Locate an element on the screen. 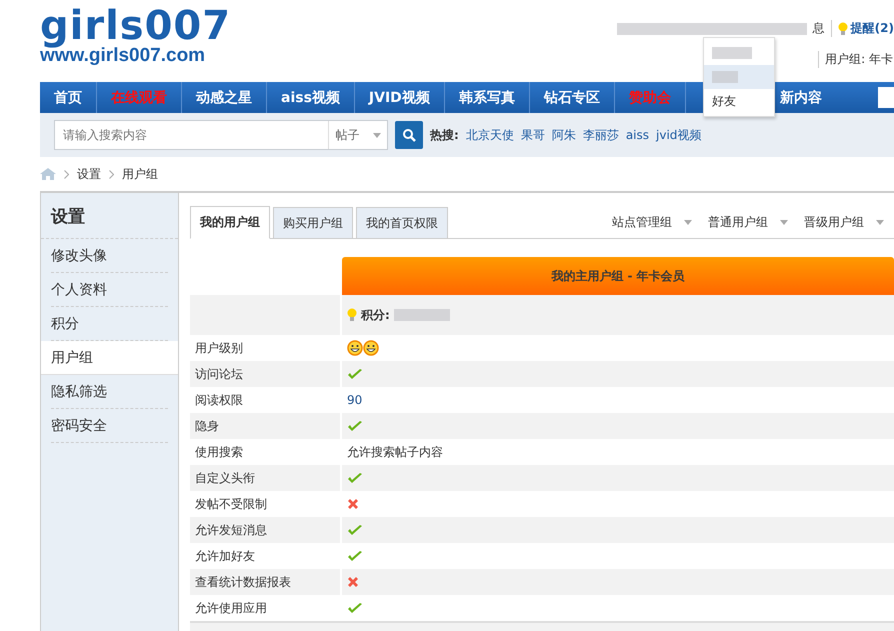 The height and width of the screenshot is (631, 894). site-url: www.girls007.com is located at coordinates (123, 56).